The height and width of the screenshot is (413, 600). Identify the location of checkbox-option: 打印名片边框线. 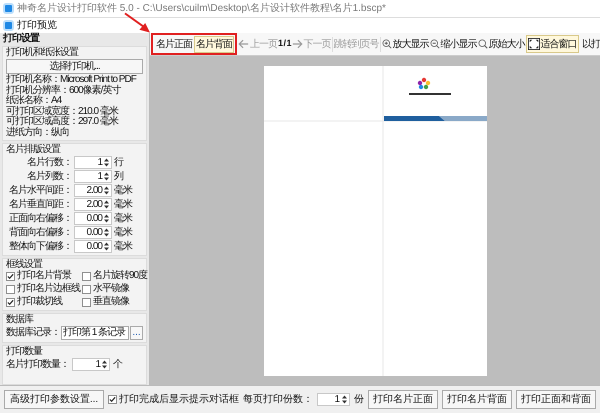
(44, 289).